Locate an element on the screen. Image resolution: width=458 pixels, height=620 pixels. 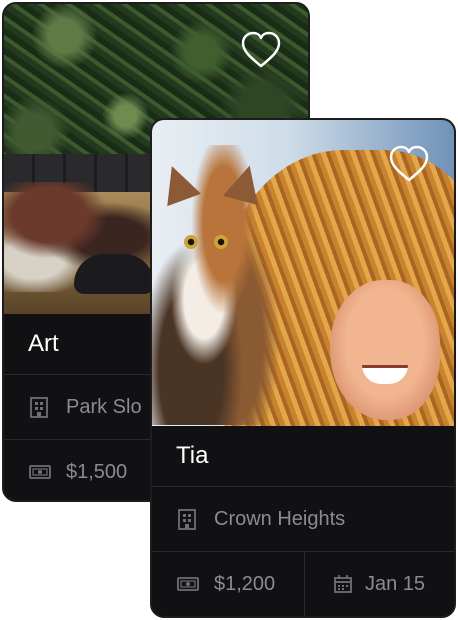
calendar-icon is located at coordinates (343, 584).